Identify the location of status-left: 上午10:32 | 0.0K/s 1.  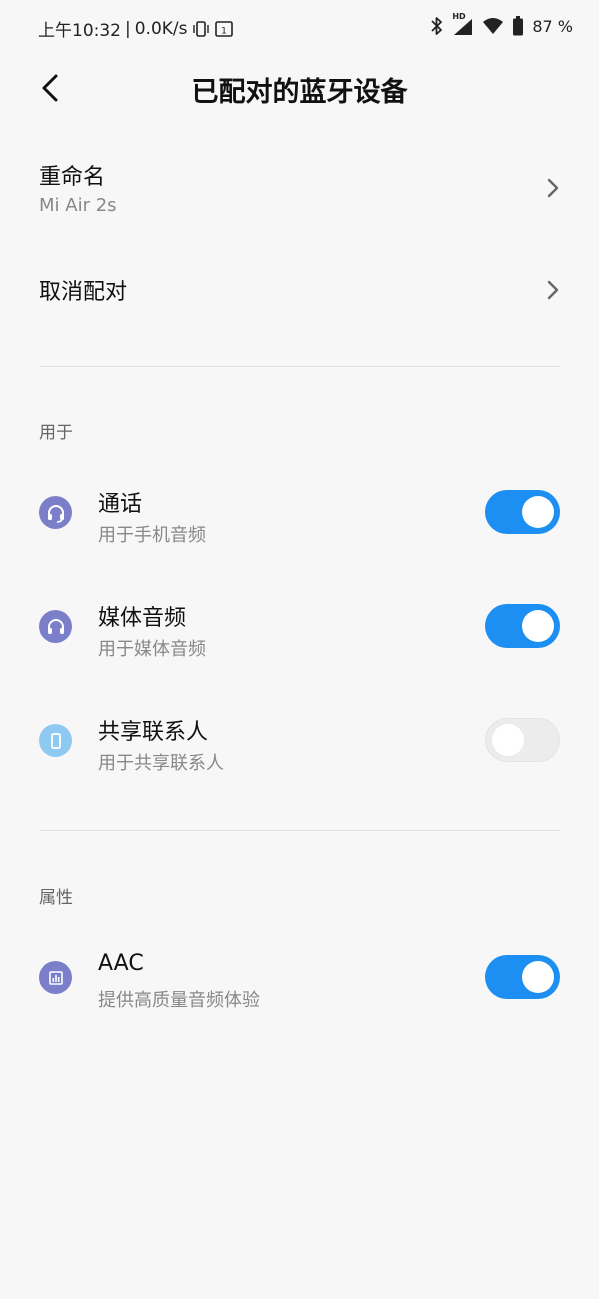
(136, 28).